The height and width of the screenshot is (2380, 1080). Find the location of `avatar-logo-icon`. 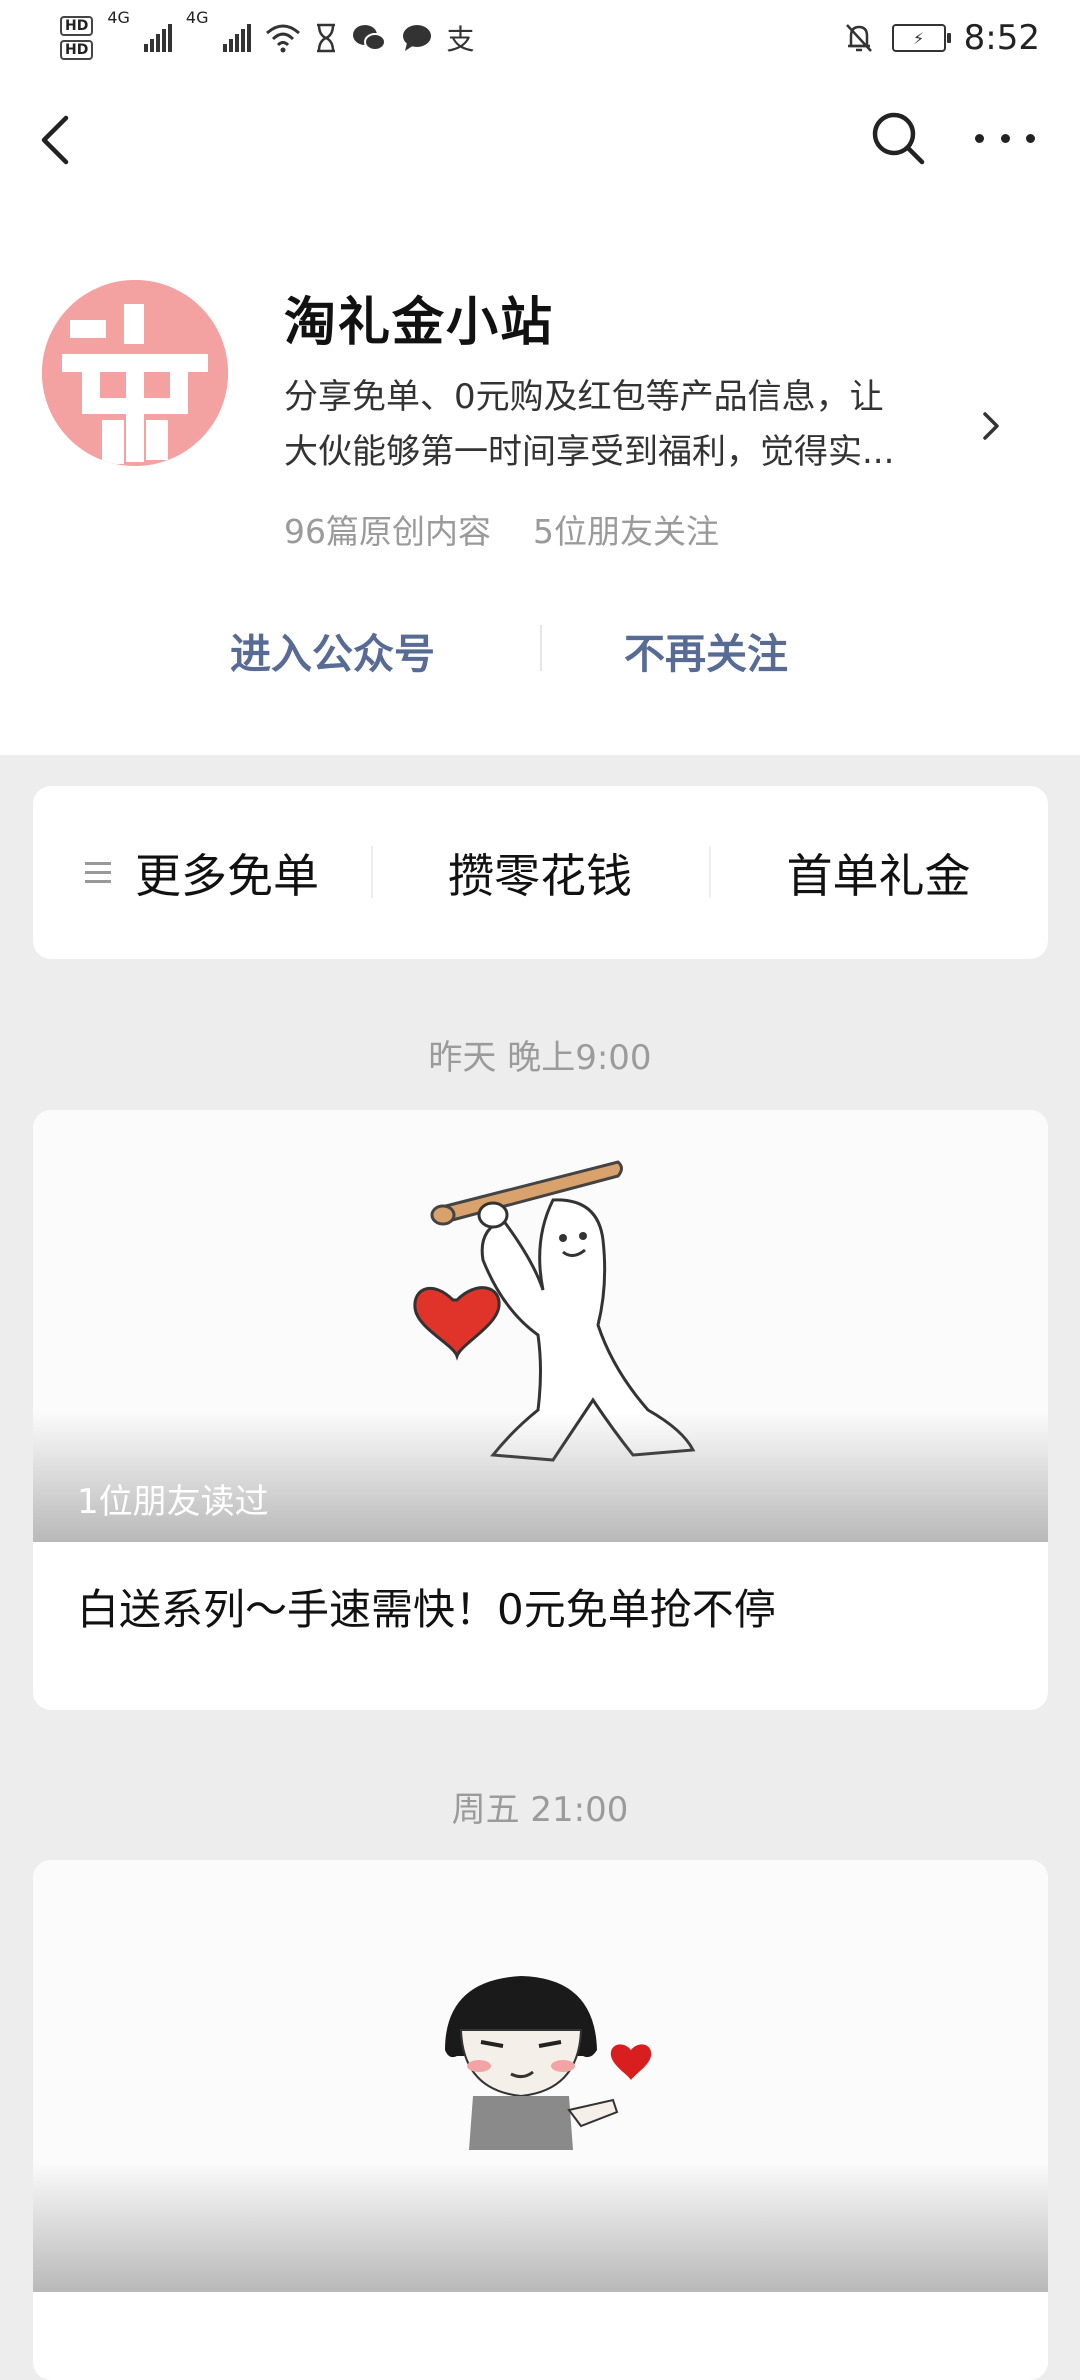

avatar-logo-icon is located at coordinates (135, 373).